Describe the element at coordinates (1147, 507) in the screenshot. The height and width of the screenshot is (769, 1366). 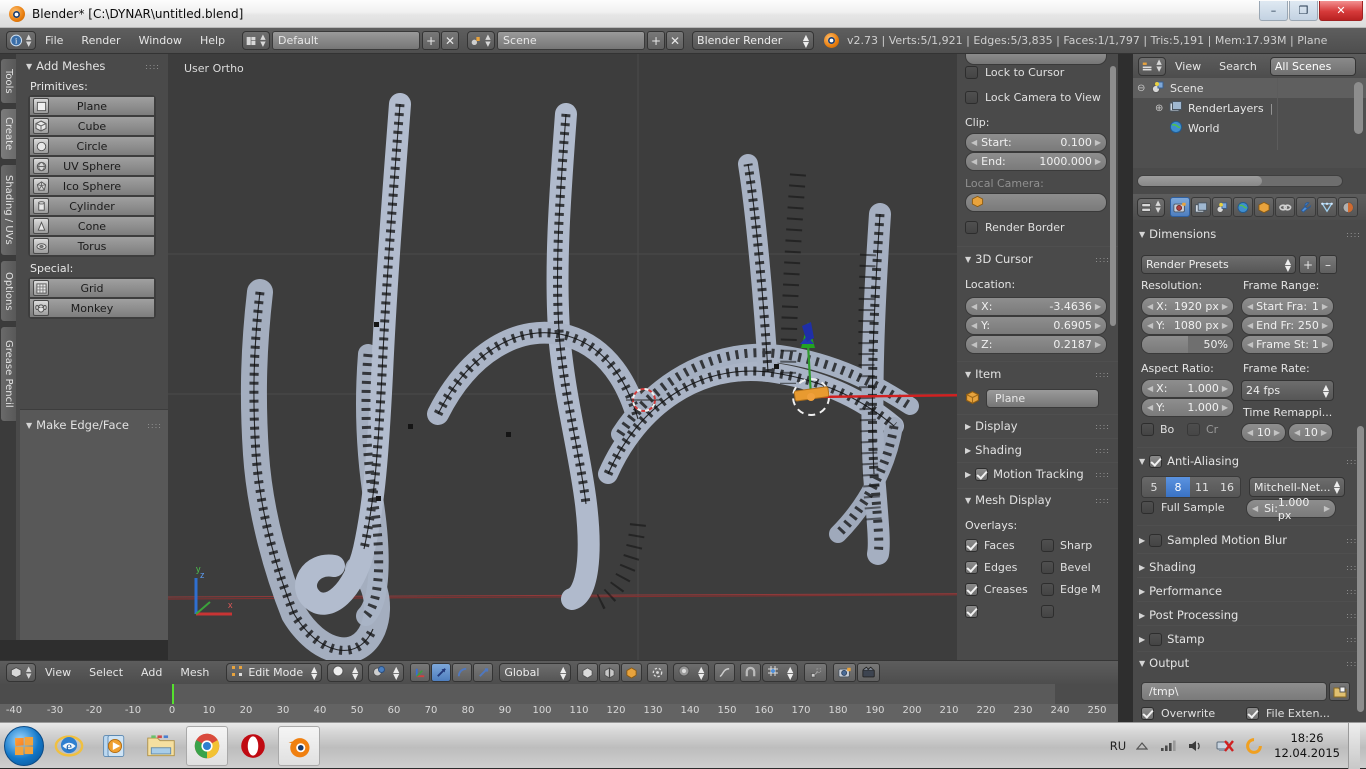
I see `full-sample-checkbox` at that location.